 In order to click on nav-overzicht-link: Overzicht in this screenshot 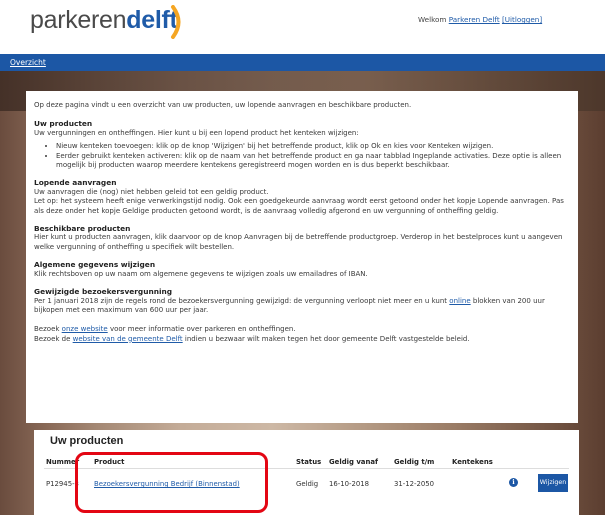, I will do `click(28, 62)`.